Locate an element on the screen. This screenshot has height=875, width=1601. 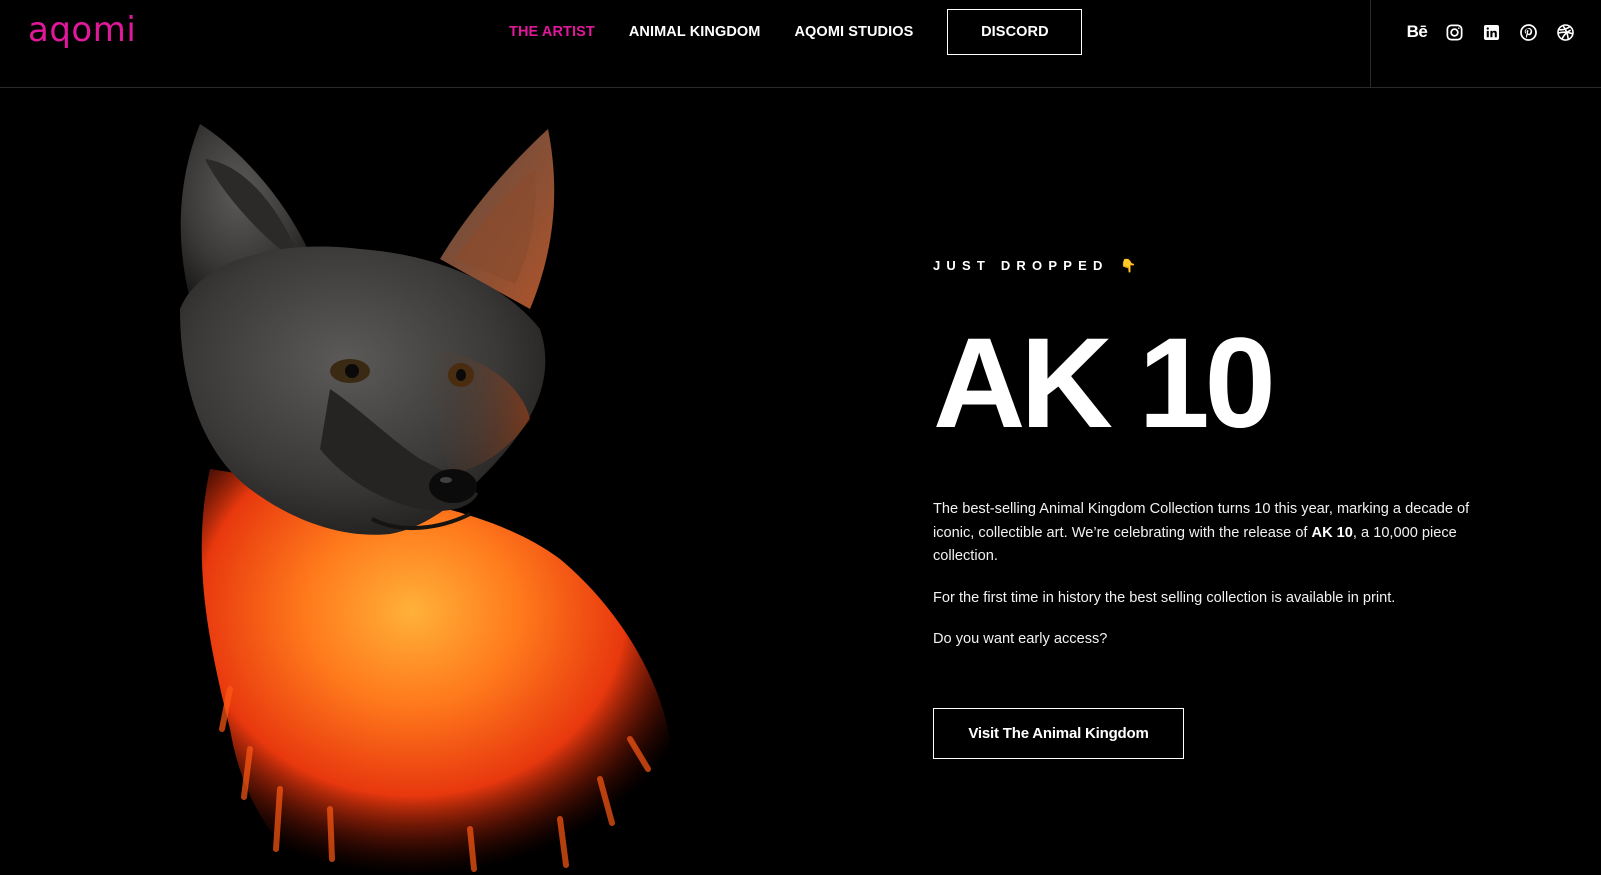
behance-icon: Bē is located at coordinates (1417, 32).